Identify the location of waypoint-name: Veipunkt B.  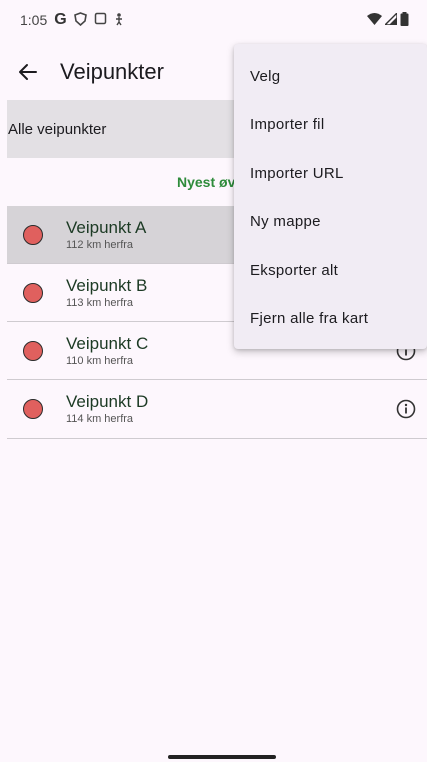
(107, 285).